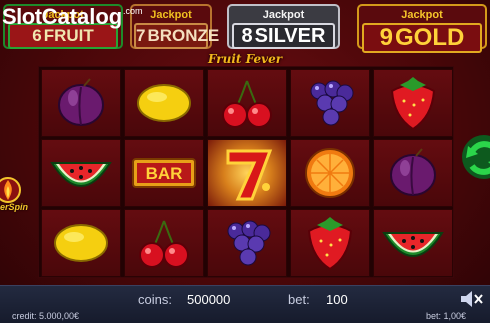  What do you see at coordinates (22, 16) in the screenshot?
I see `watermark-slot: Slot` at bounding box center [22, 16].